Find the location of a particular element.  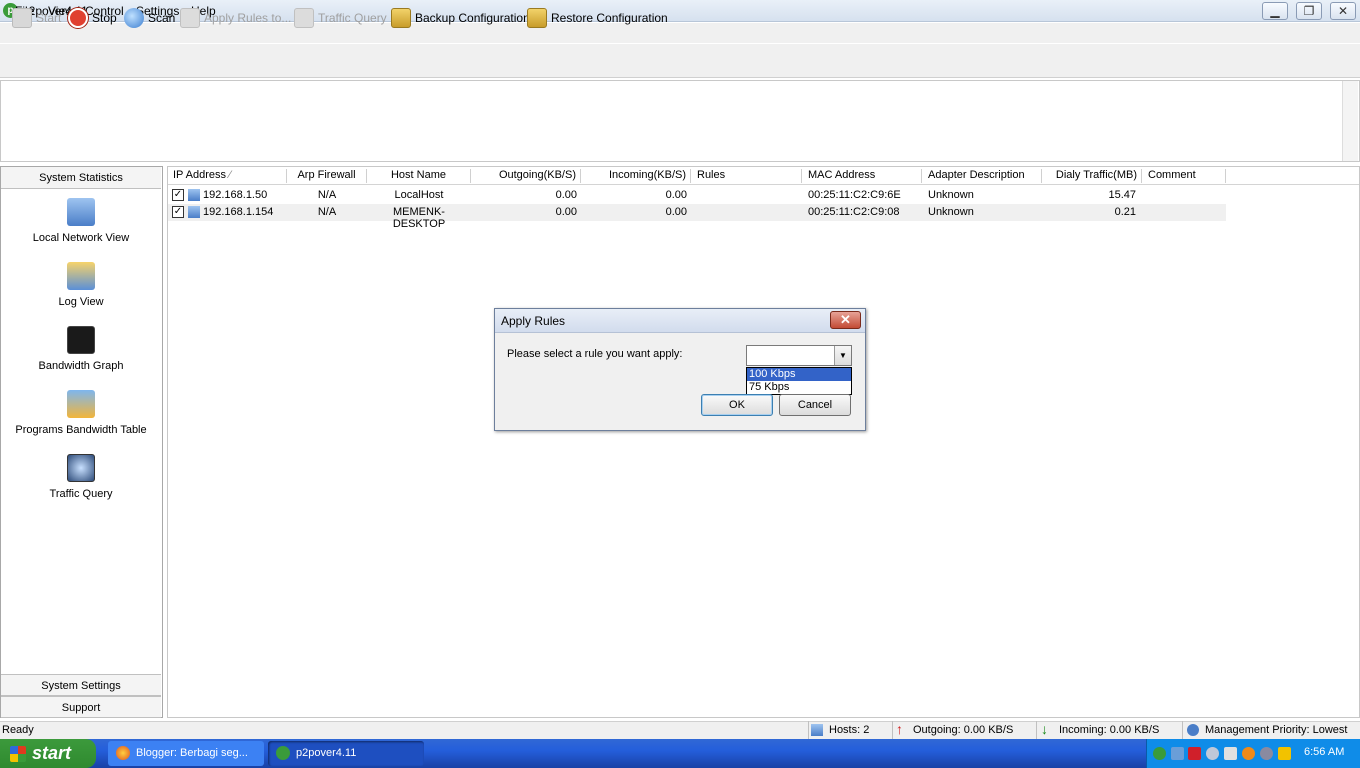

programs-icon is located at coordinates (81, 404).